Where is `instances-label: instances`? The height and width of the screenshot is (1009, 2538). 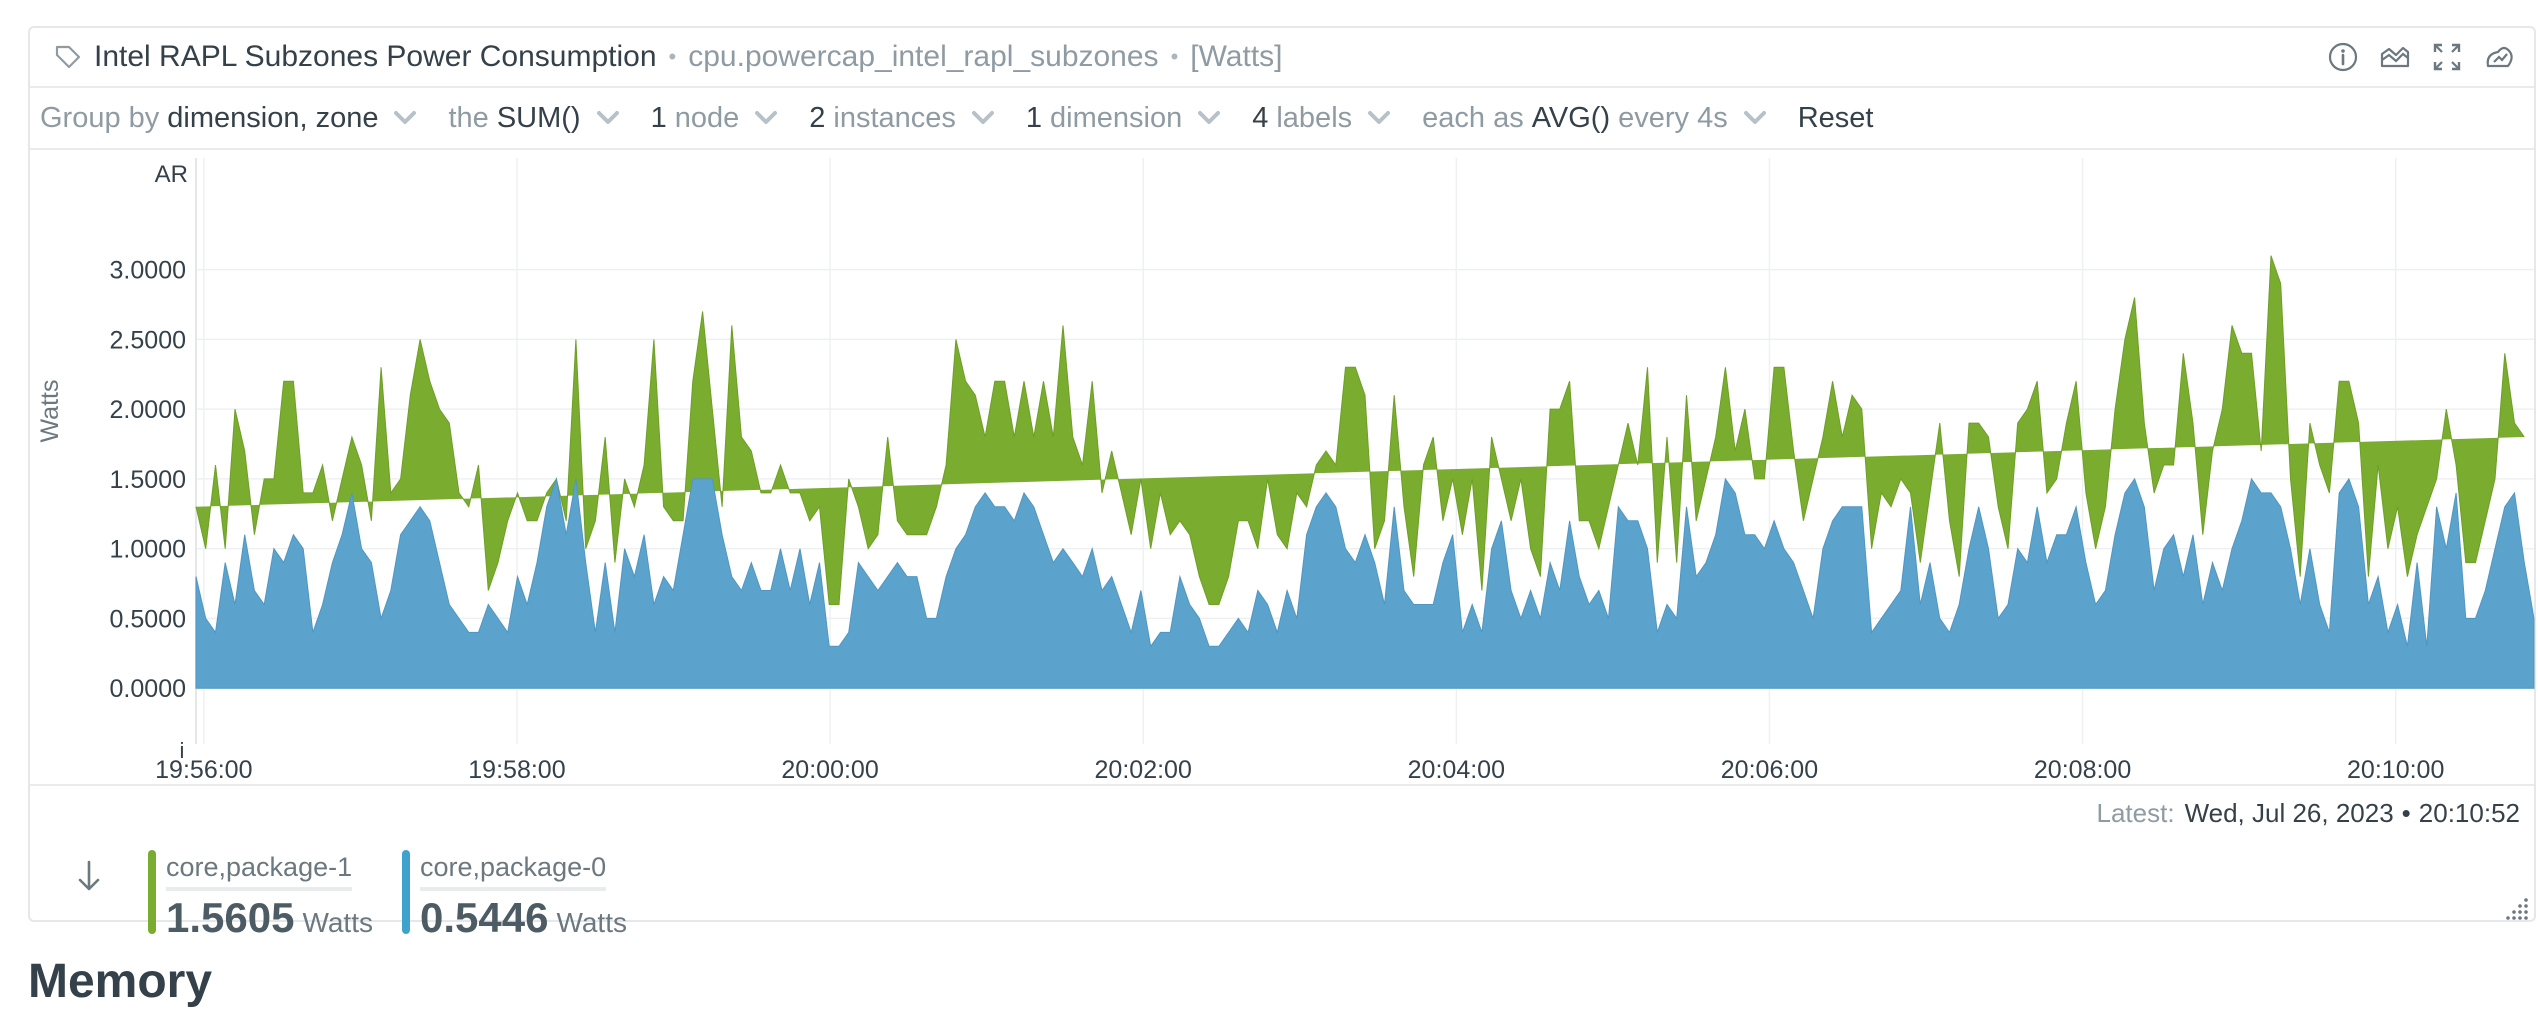
instances-label: instances is located at coordinates (894, 117).